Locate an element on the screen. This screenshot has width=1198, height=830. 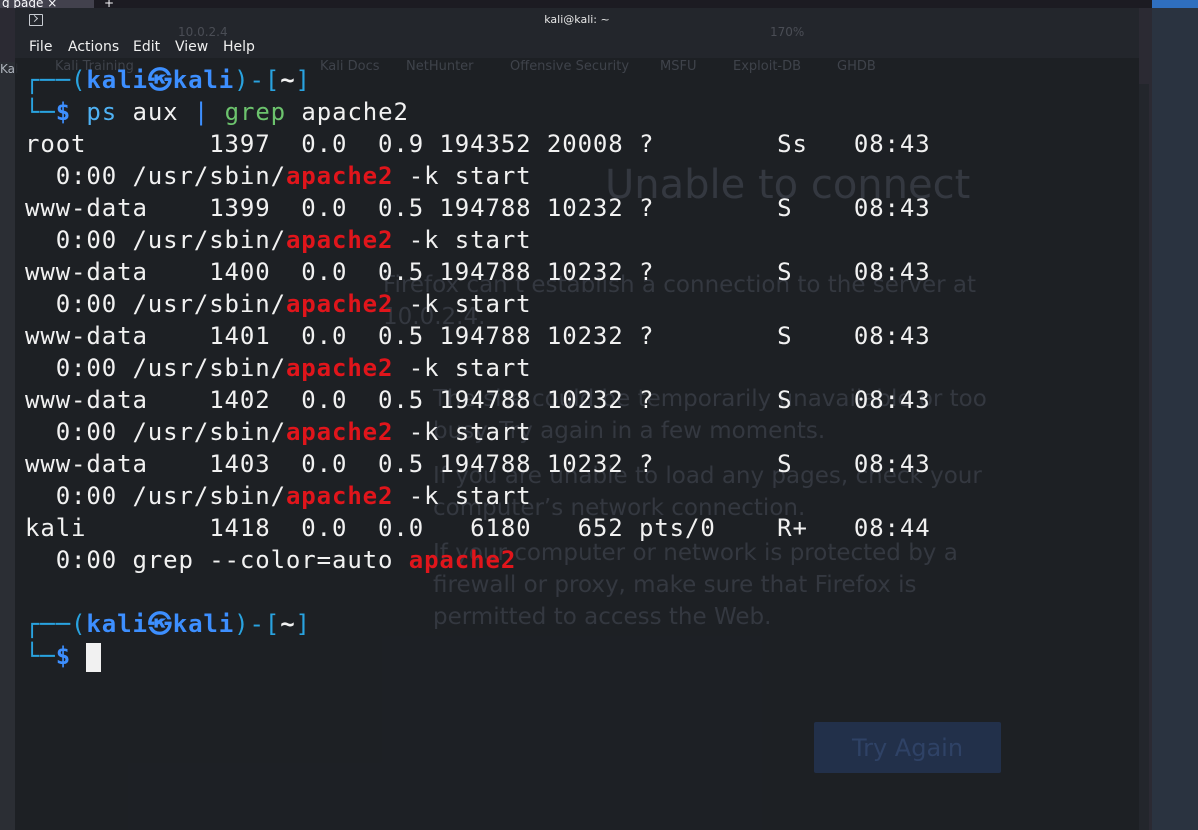
command-line: └─$ ps aux | grep apache2 is located at coordinates (217, 112).